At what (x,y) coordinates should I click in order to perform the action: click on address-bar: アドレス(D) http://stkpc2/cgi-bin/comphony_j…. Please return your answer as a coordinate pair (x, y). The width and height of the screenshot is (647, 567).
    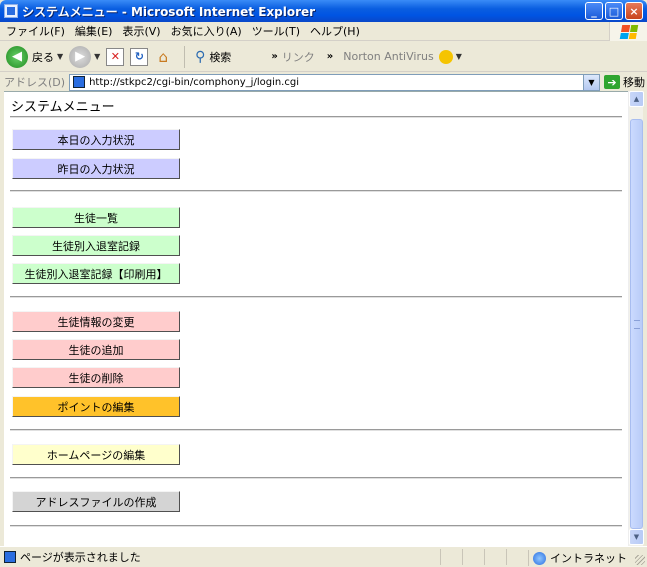
    Looking at the image, I should click on (323, 82).